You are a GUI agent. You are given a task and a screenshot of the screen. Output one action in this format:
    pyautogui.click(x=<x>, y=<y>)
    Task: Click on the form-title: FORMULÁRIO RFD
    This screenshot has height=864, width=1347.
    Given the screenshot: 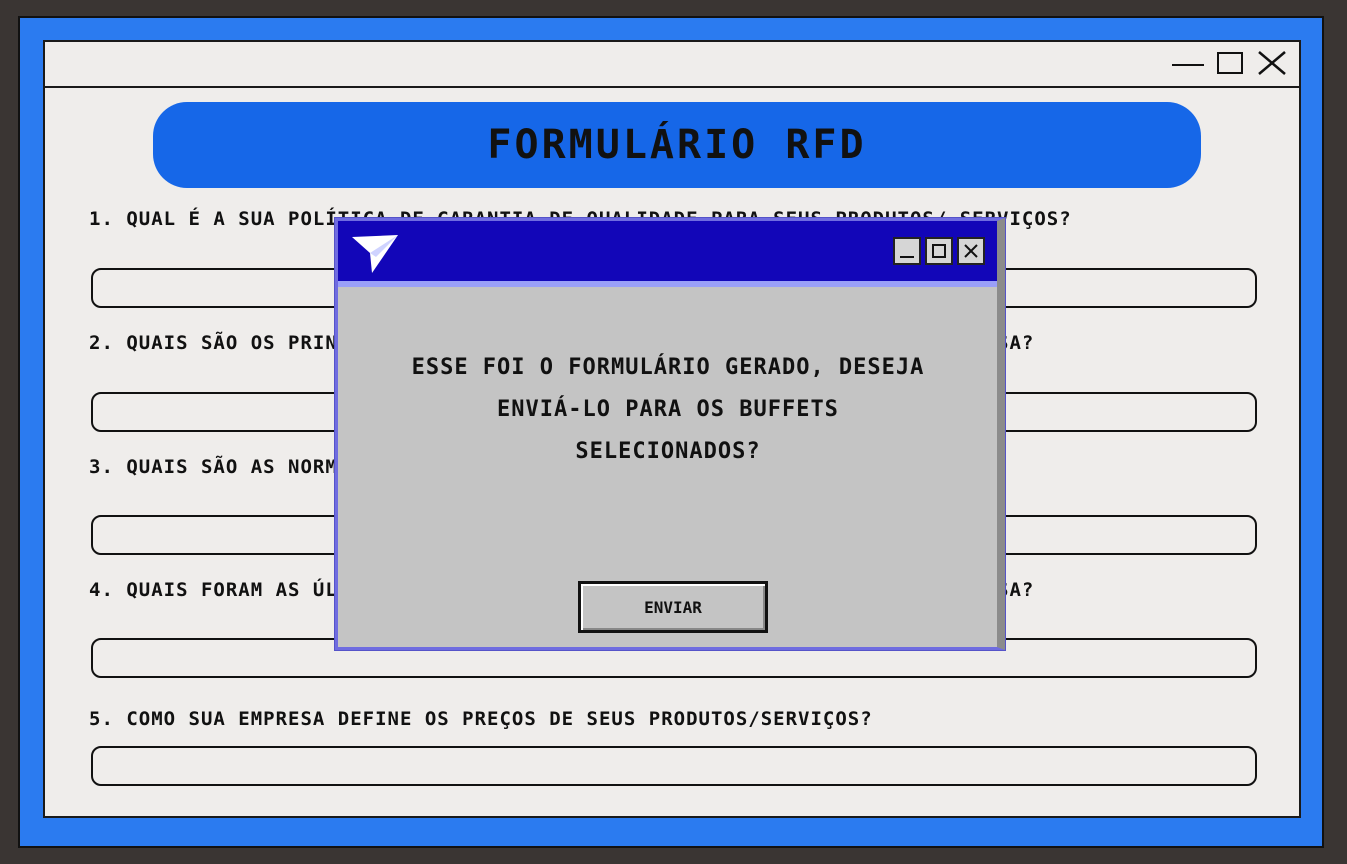 What is the action you would take?
    pyautogui.click(x=677, y=145)
    